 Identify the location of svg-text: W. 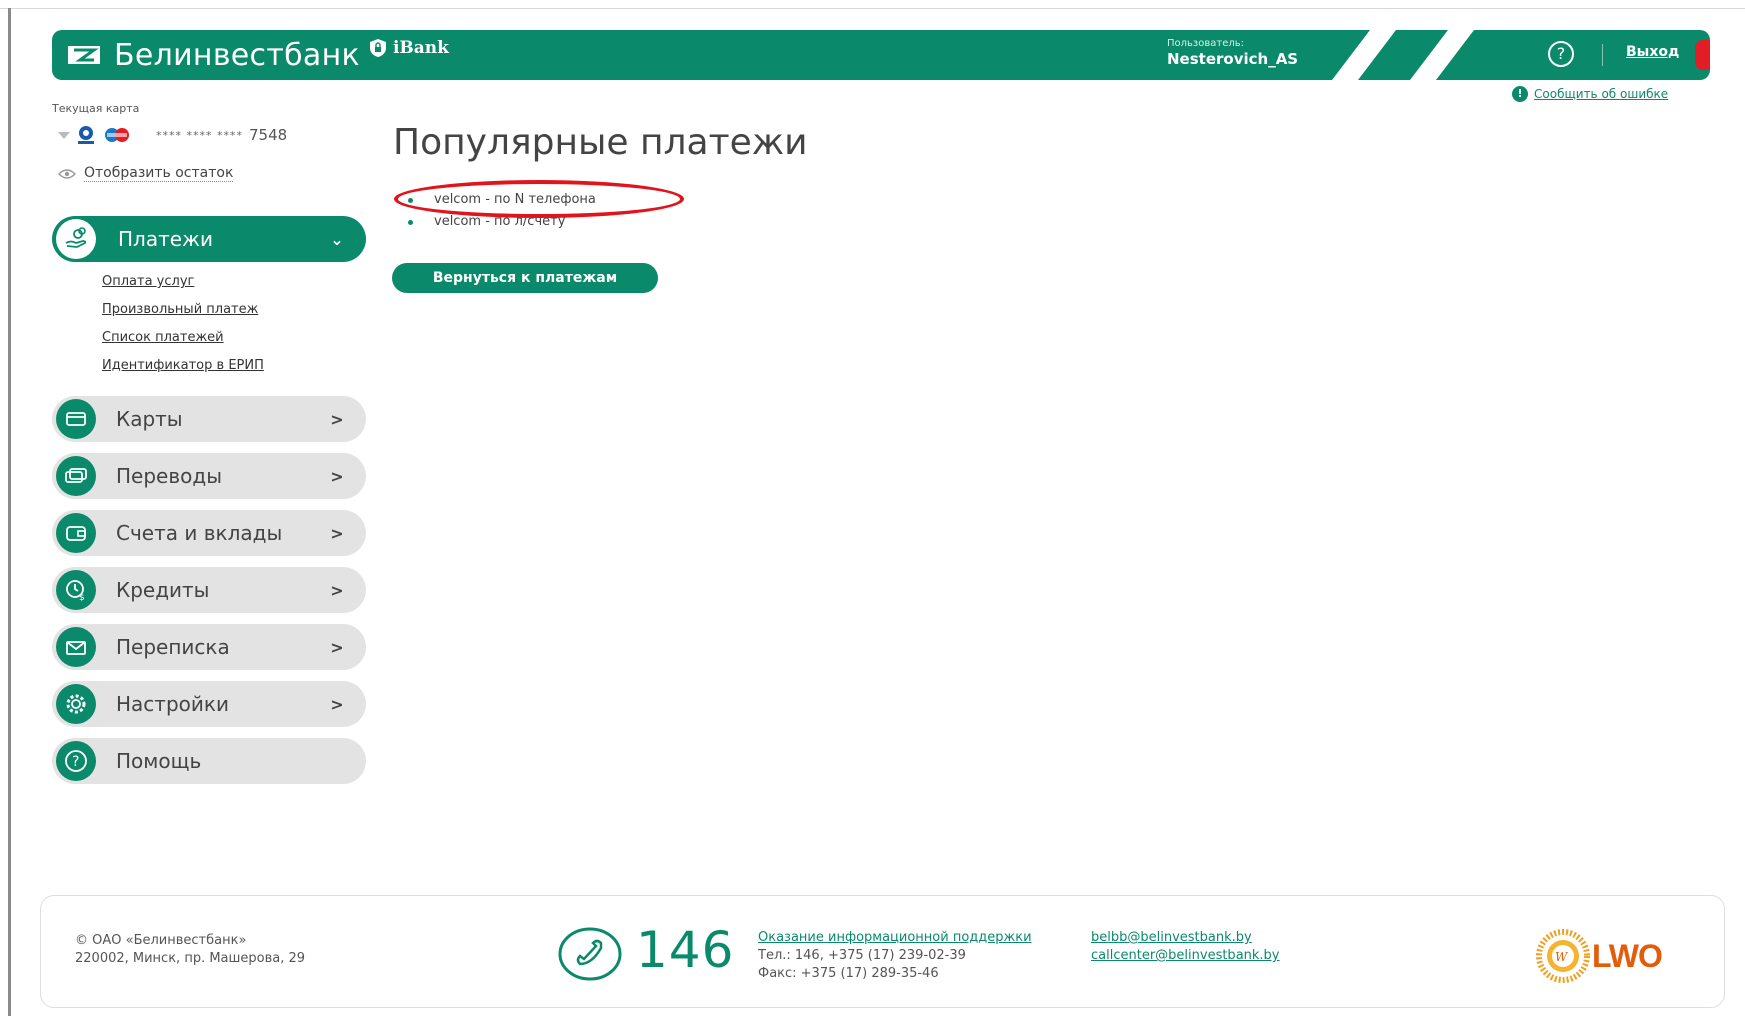
(1562, 957).